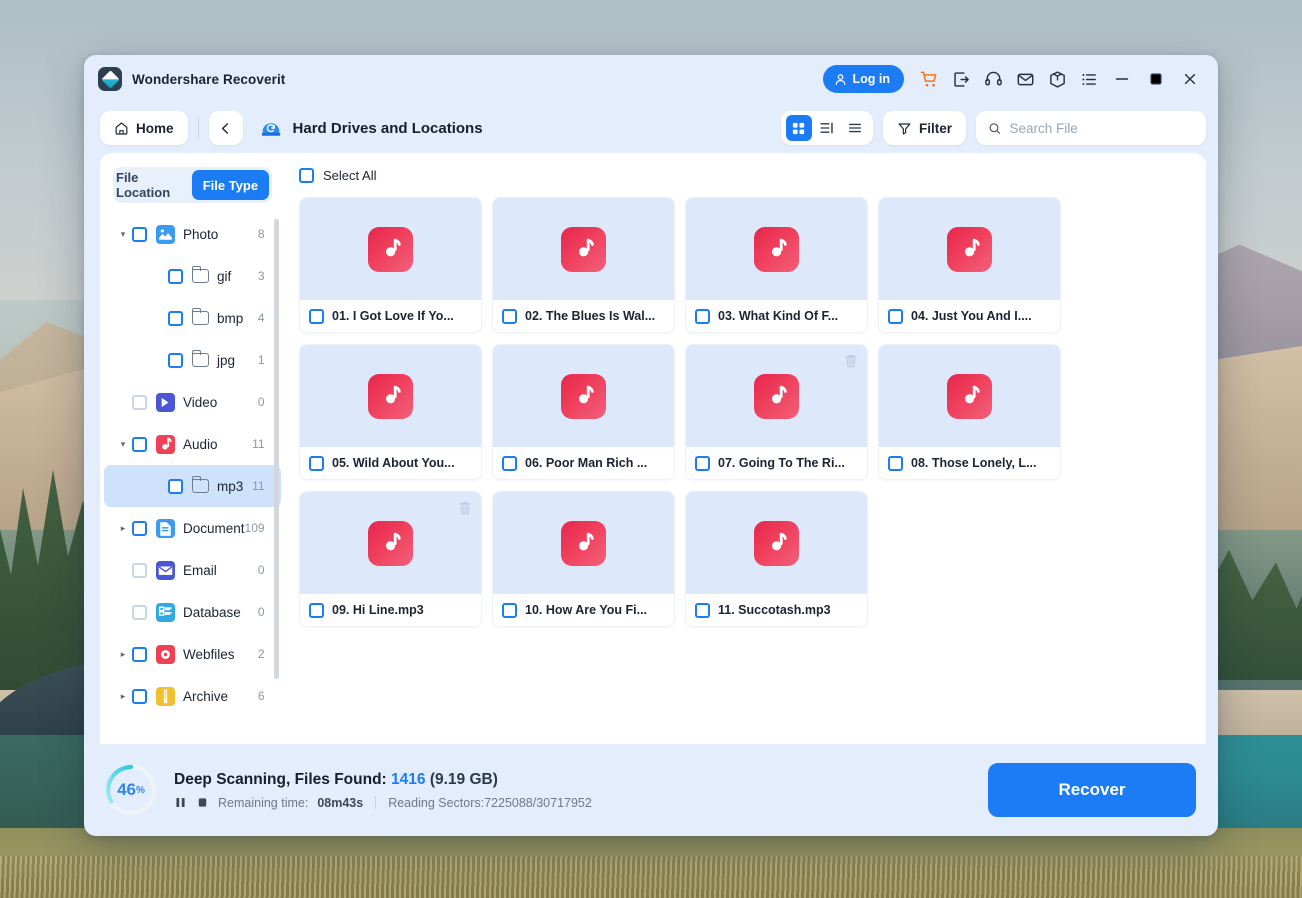 Image resolution: width=1302 pixels, height=898 pixels. I want to click on minimize-icon, so click(1122, 79).